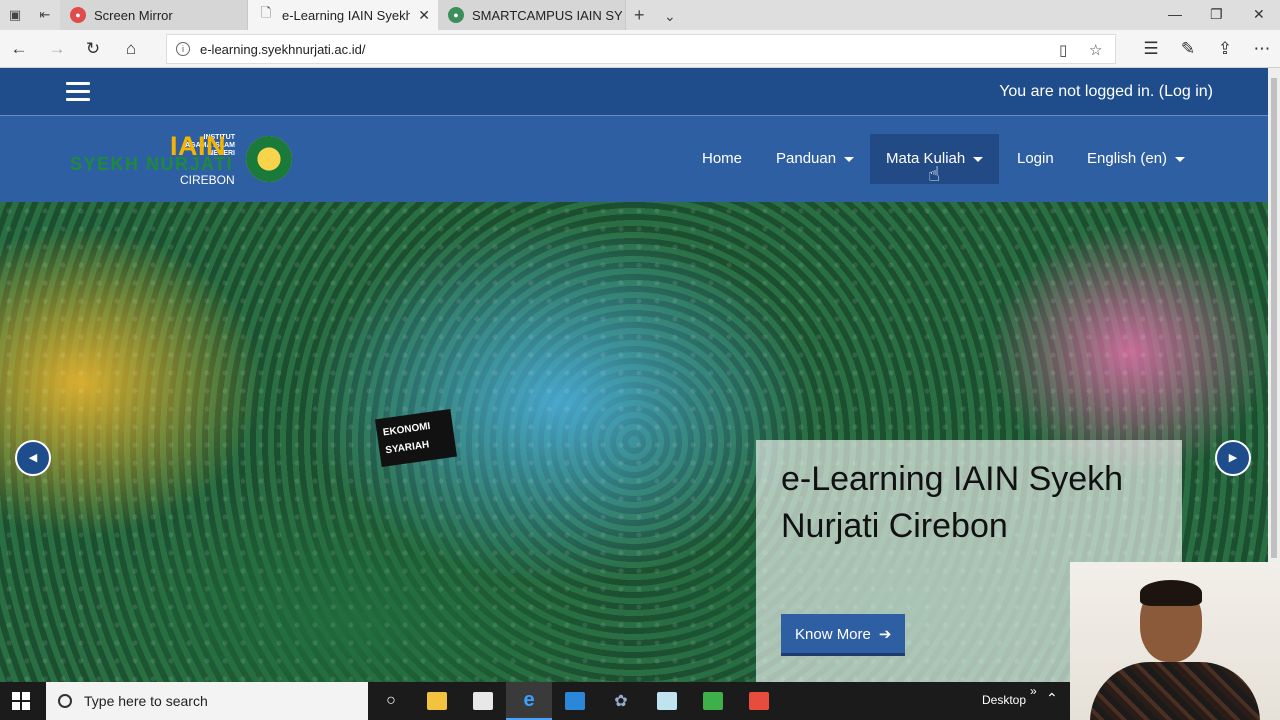 Image resolution: width=1280 pixels, height=720 pixels. What do you see at coordinates (78, 92) in the screenshot?
I see `hamburger-menu-icon` at bounding box center [78, 92].